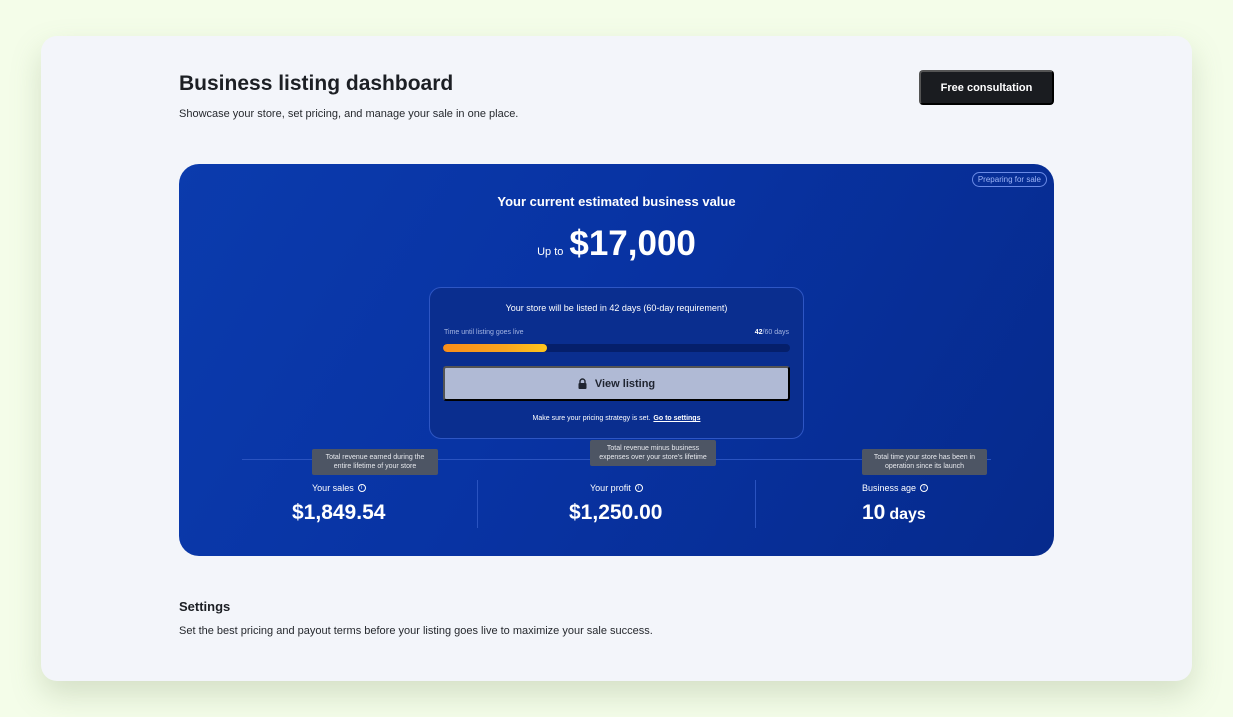  Describe the element at coordinates (874, 512) in the screenshot. I see `age-value-number: 10` at that location.